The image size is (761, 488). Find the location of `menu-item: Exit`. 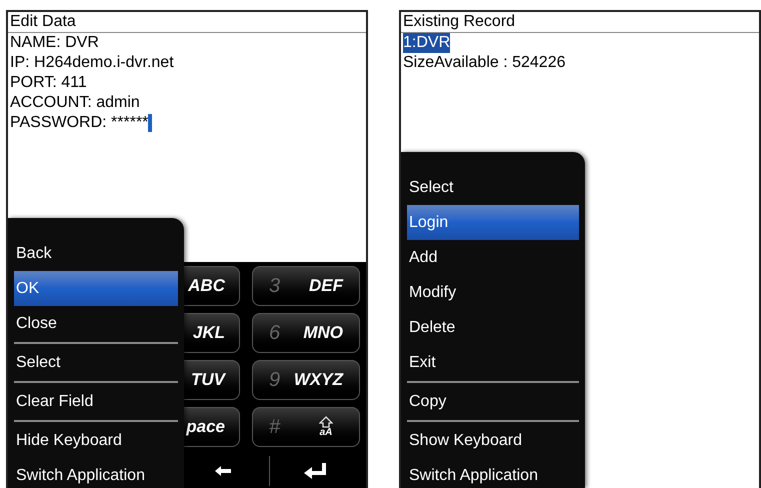

menu-item: Exit is located at coordinates (493, 362).